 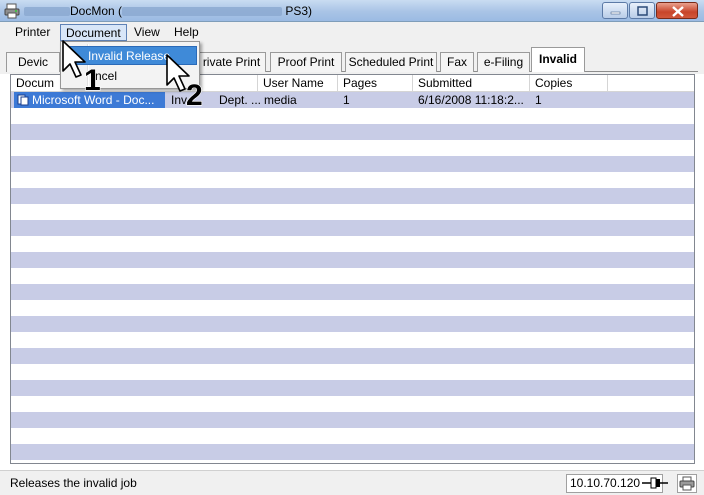 I want to click on maximize-button, so click(x=642, y=10).